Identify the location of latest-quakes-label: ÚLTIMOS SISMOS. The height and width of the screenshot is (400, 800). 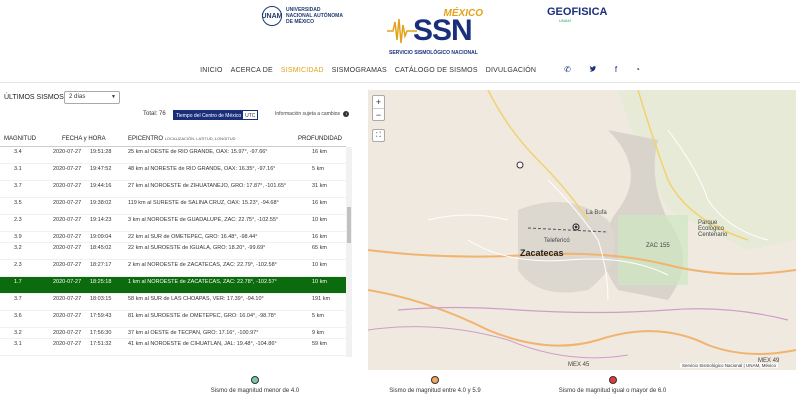
(34, 97).